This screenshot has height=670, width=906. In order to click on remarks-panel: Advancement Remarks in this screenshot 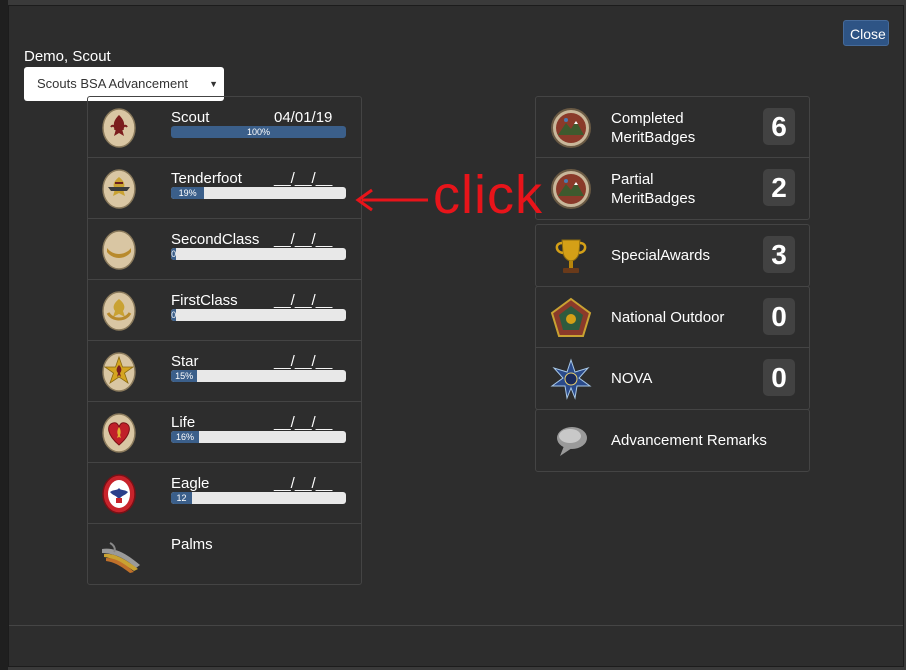, I will do `click(672, 440)`.